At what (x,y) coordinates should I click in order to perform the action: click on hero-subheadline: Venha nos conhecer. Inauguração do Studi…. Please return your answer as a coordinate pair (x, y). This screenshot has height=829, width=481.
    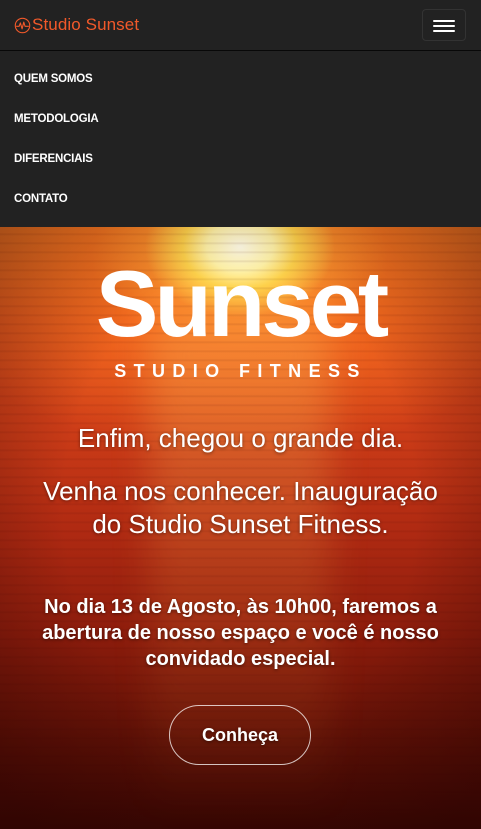
    Looking at the image, I should click on (240, 507).